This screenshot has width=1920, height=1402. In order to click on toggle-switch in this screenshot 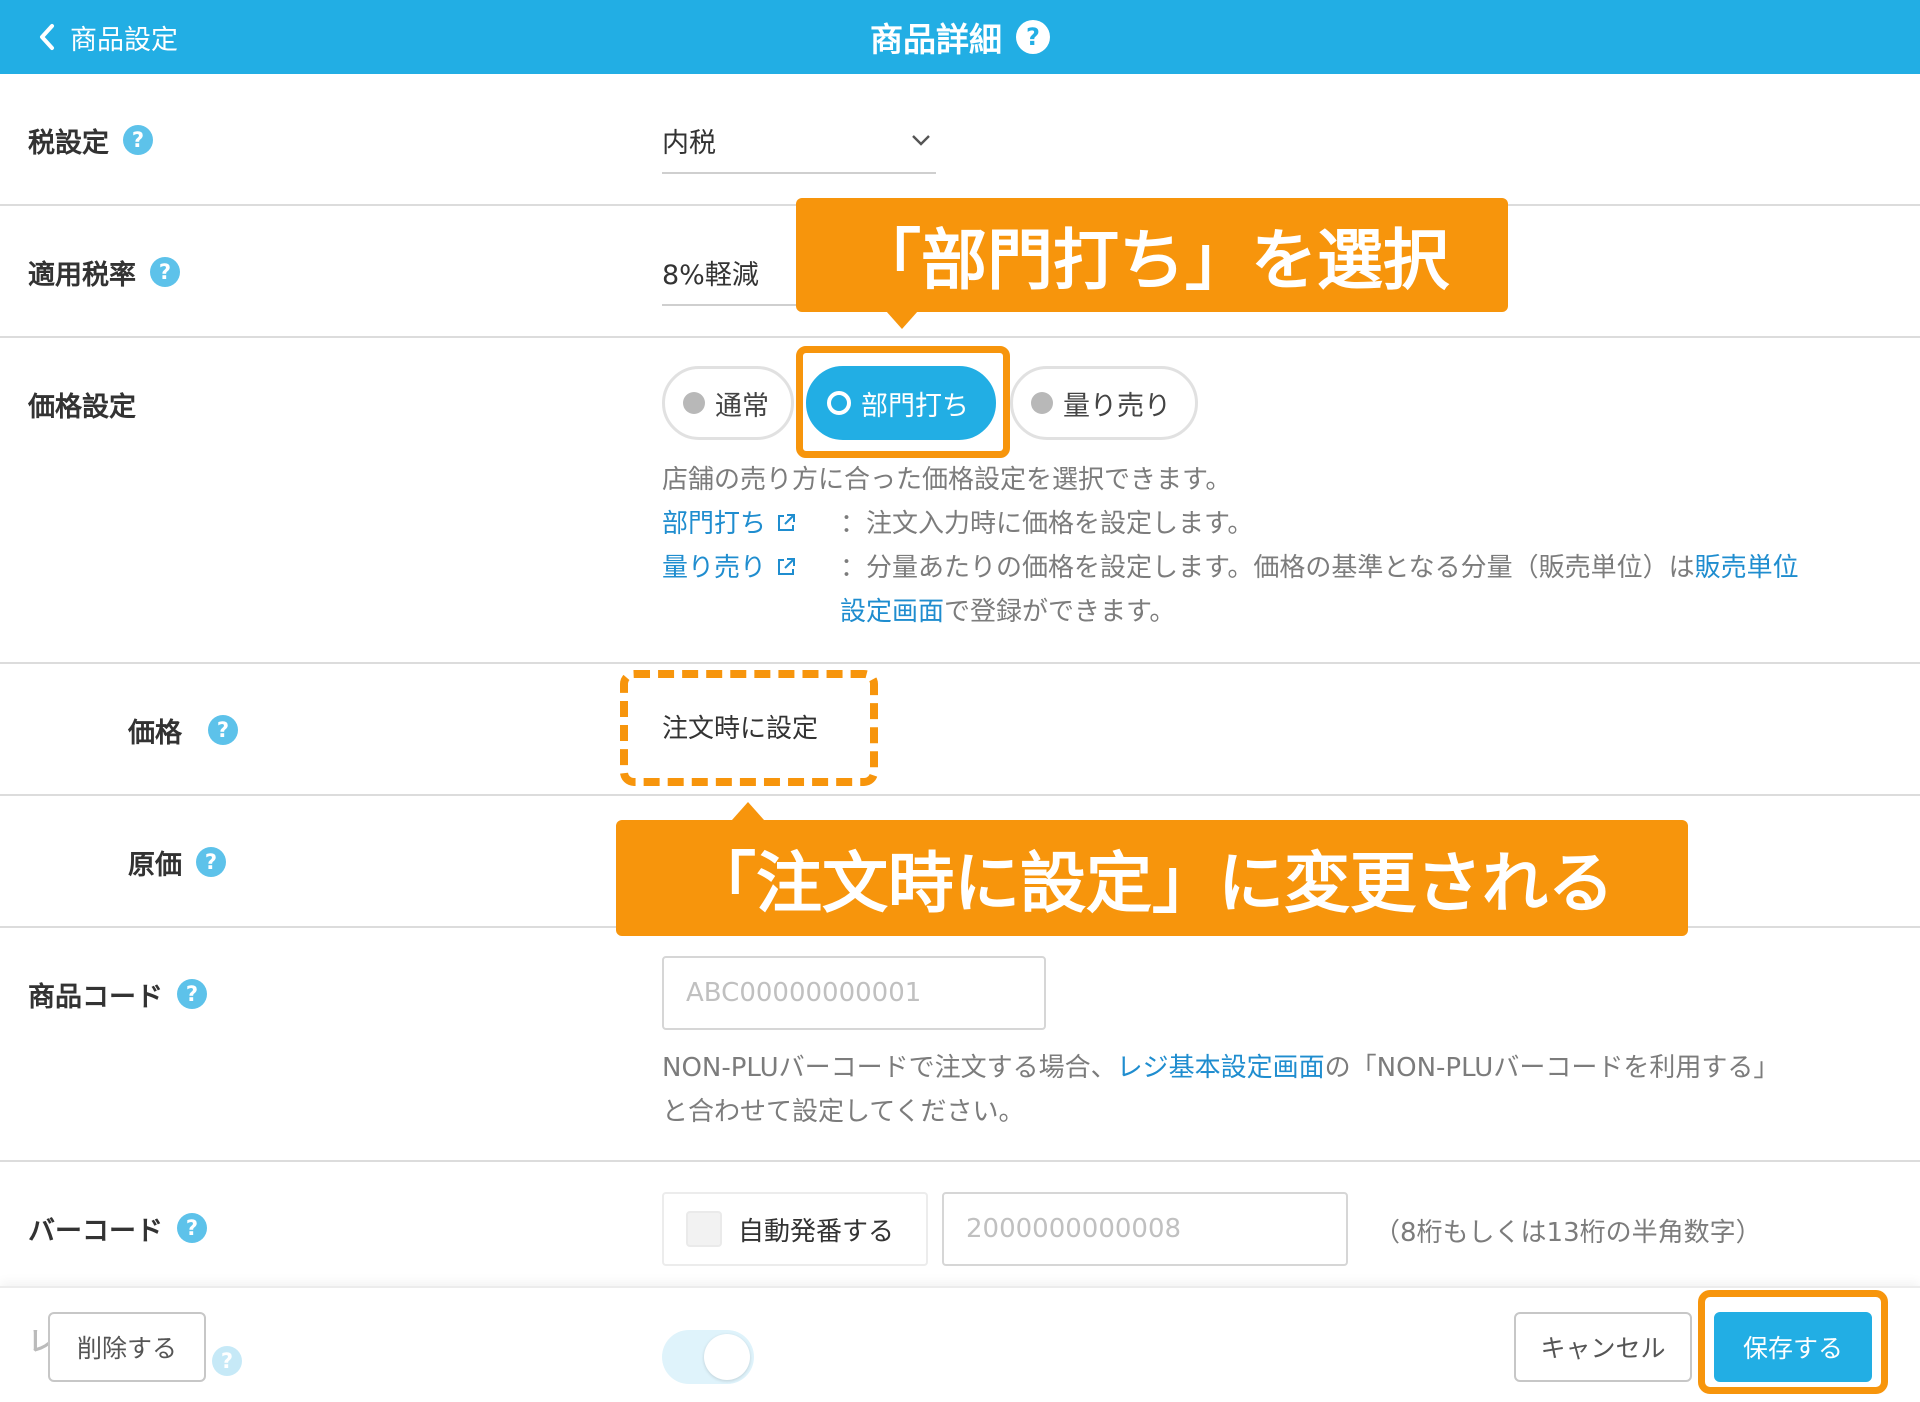, I will do `click(708, 1357)`.